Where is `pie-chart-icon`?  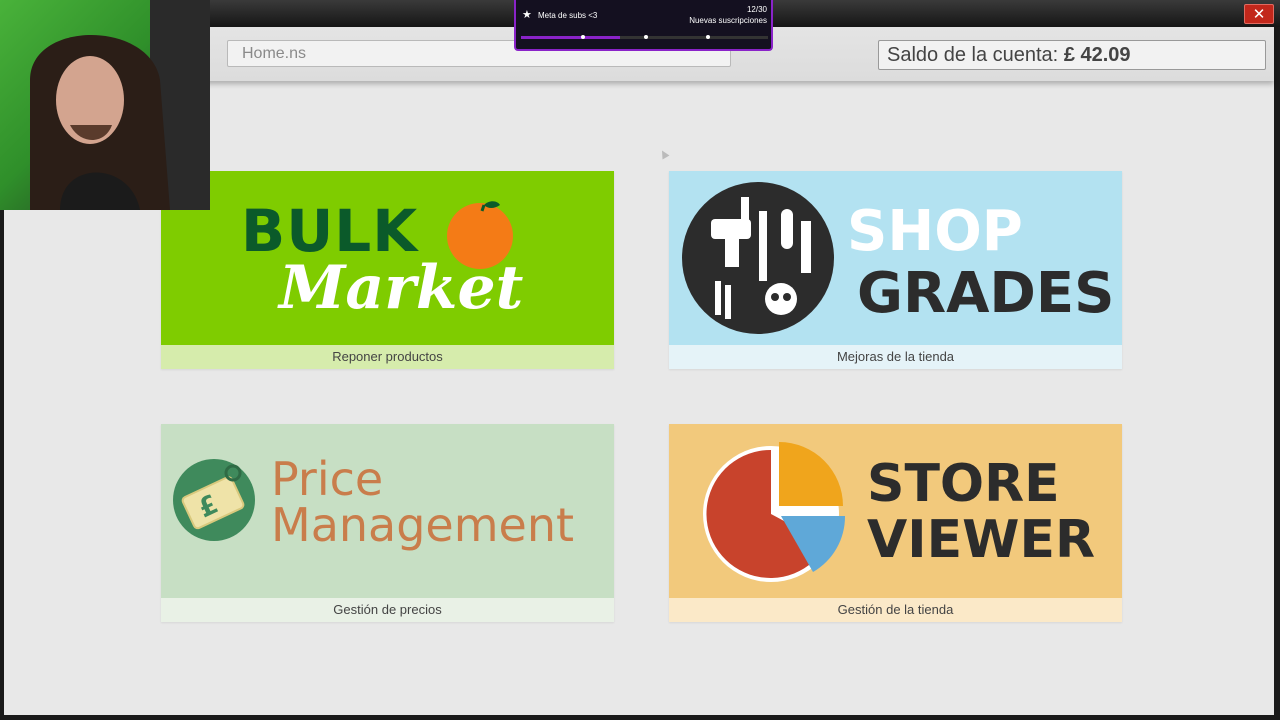 pie-chart-icon is located at coordinates (774, 512).